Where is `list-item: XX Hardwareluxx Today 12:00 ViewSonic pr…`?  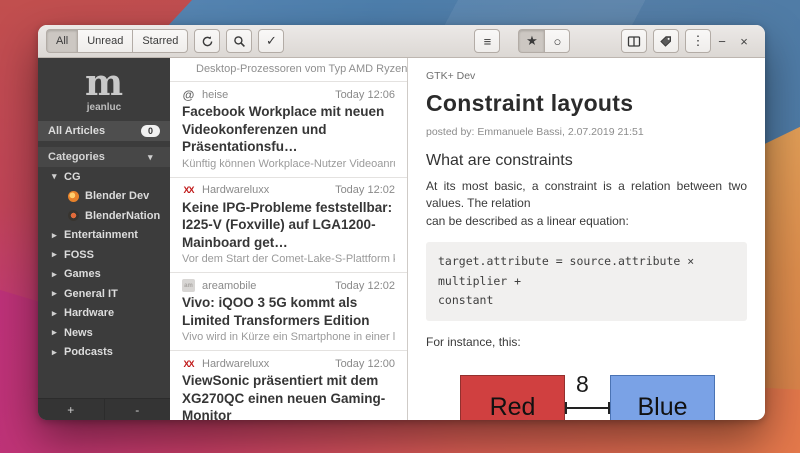
list-item: XX Hardwareluxx Today 12:00 ViewSonic pr… is located at coordinates (288, 385).